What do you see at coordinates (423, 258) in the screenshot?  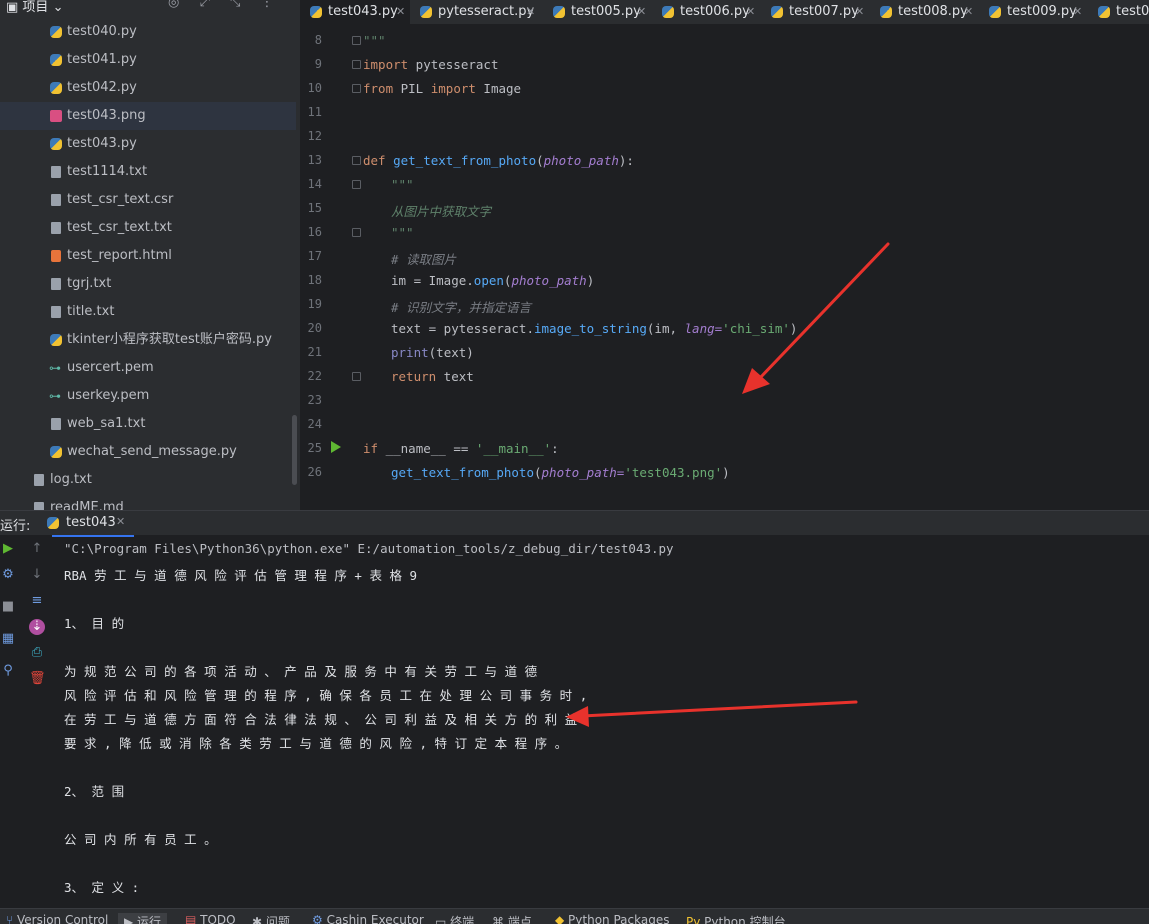 I see `code-line-17: # 读取图片` at bounding box center [423, 258].